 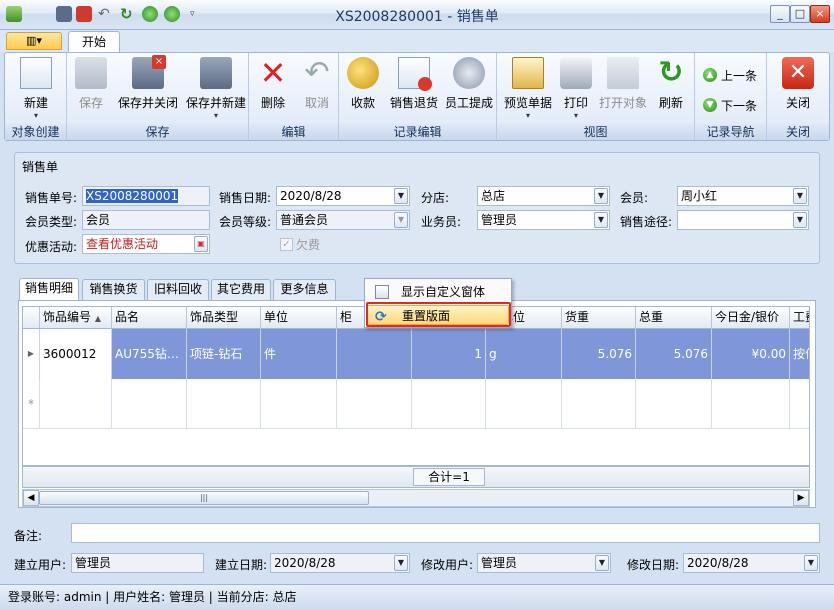 I want to click on maximize-button: □, so click(x=800, y=14).